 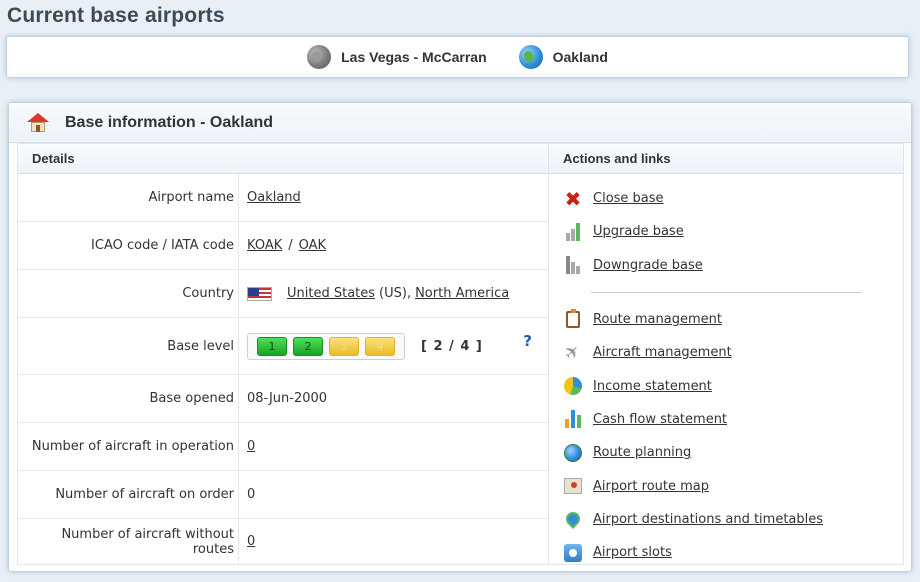 What do you see at coordinates (642, 452) in the screenshot?
I see `route-planning-link: Route planning` at bounding box center [642, 452].